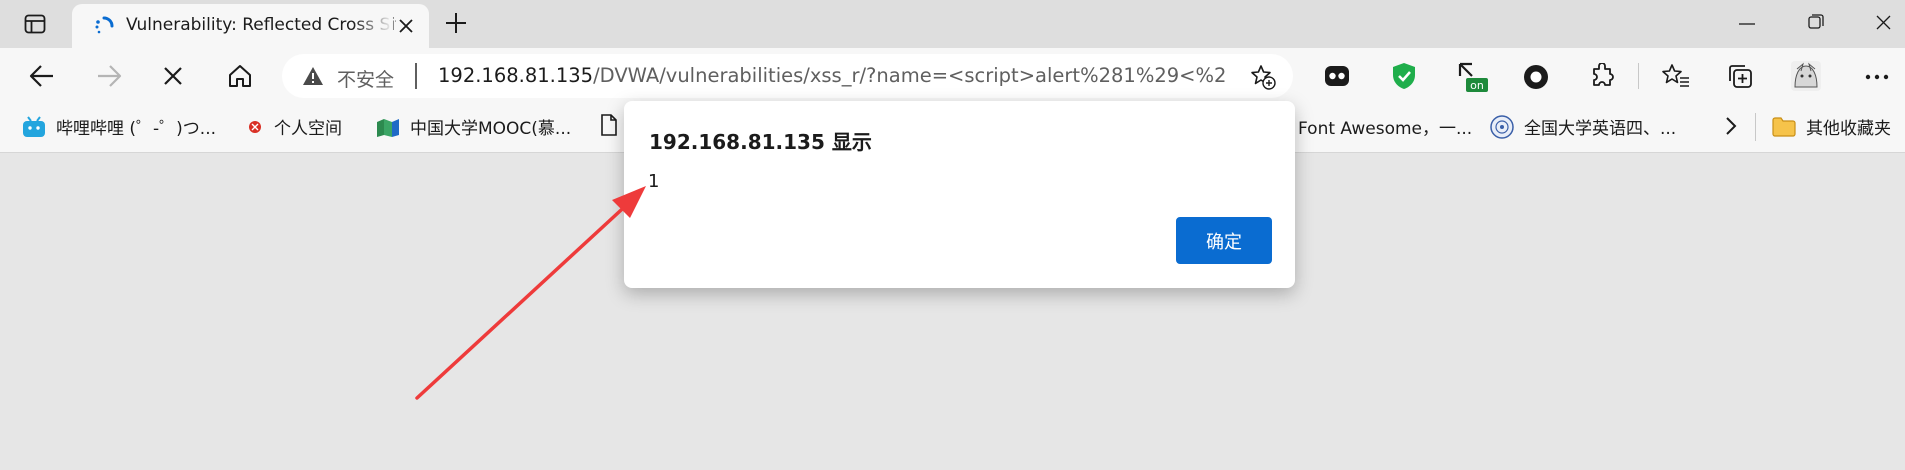  What do you see at coordinates (42, 76) in the screenshot?
I see `back-icon` at bounding box center [42, 76].